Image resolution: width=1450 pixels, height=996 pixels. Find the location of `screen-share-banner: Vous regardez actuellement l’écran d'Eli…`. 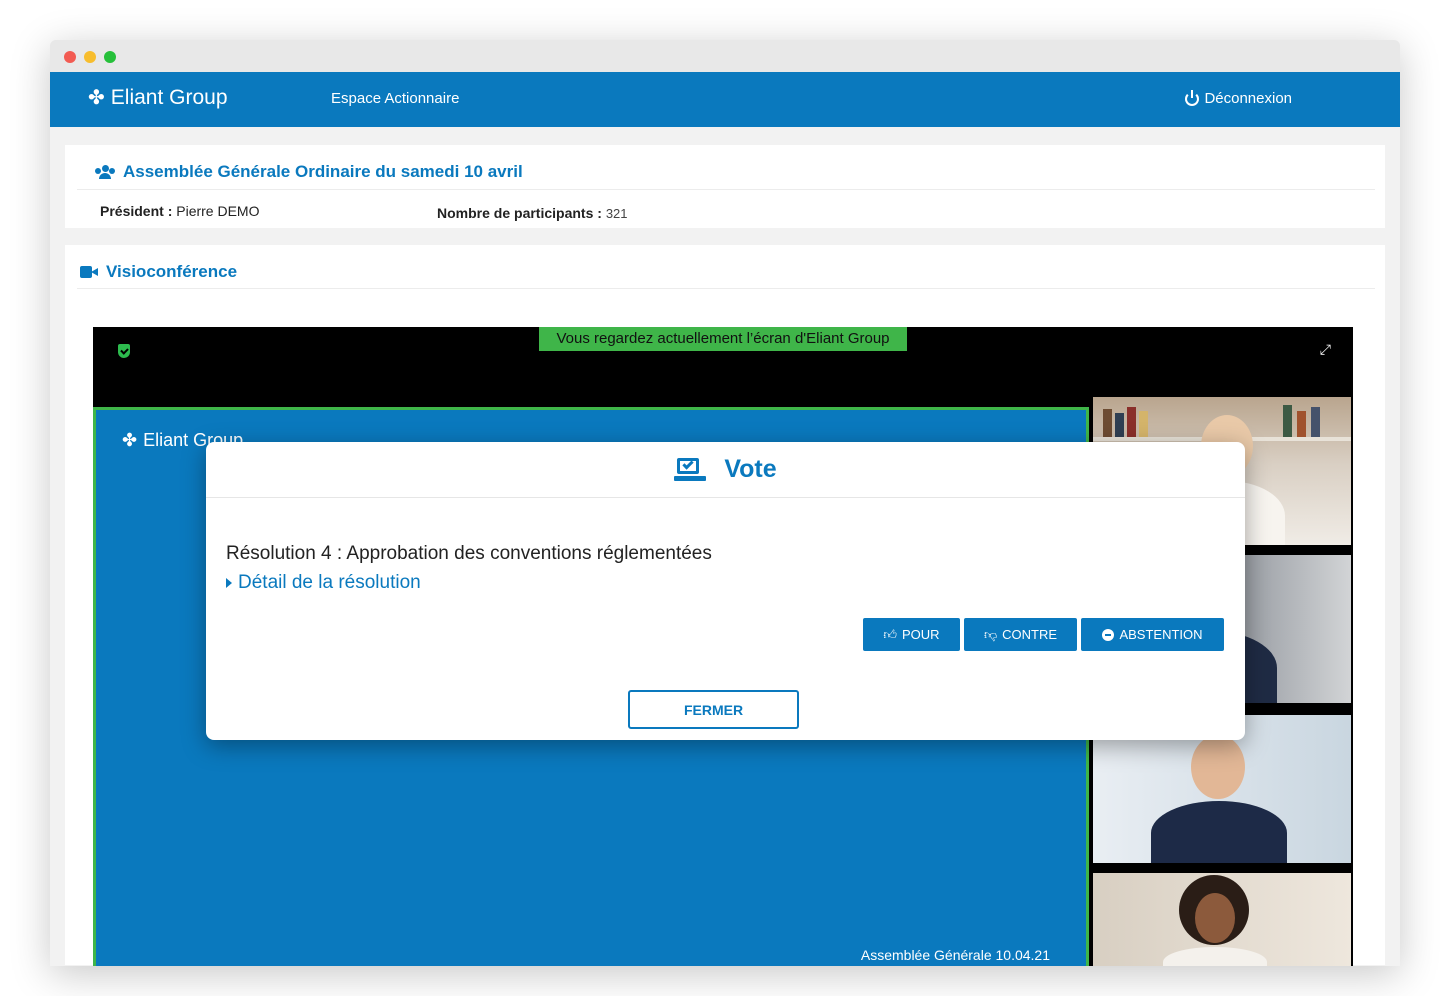

screen-share-banner: Vous regardez actuellement l’écran d'Eli… is located at coordinates (723, 339).